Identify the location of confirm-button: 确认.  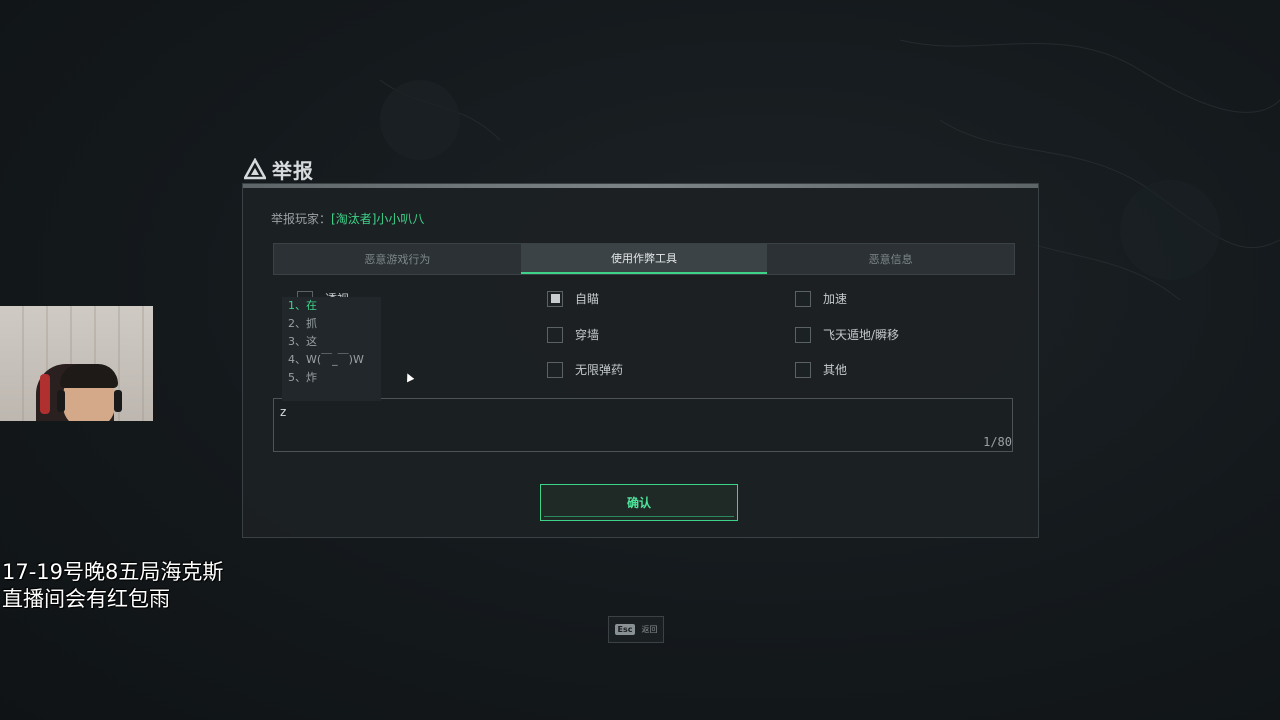
(639, 502).